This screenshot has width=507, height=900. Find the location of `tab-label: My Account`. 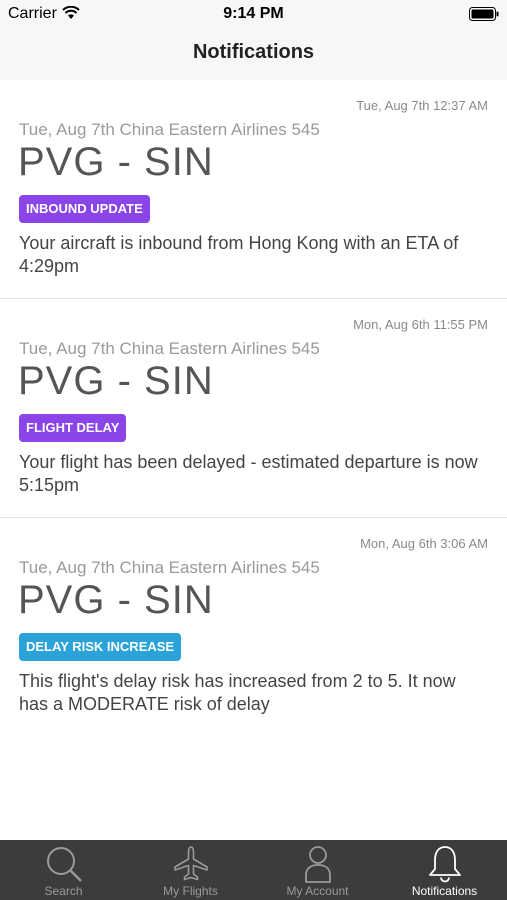

tab-label: My Account is located at coordinates (317, 891).